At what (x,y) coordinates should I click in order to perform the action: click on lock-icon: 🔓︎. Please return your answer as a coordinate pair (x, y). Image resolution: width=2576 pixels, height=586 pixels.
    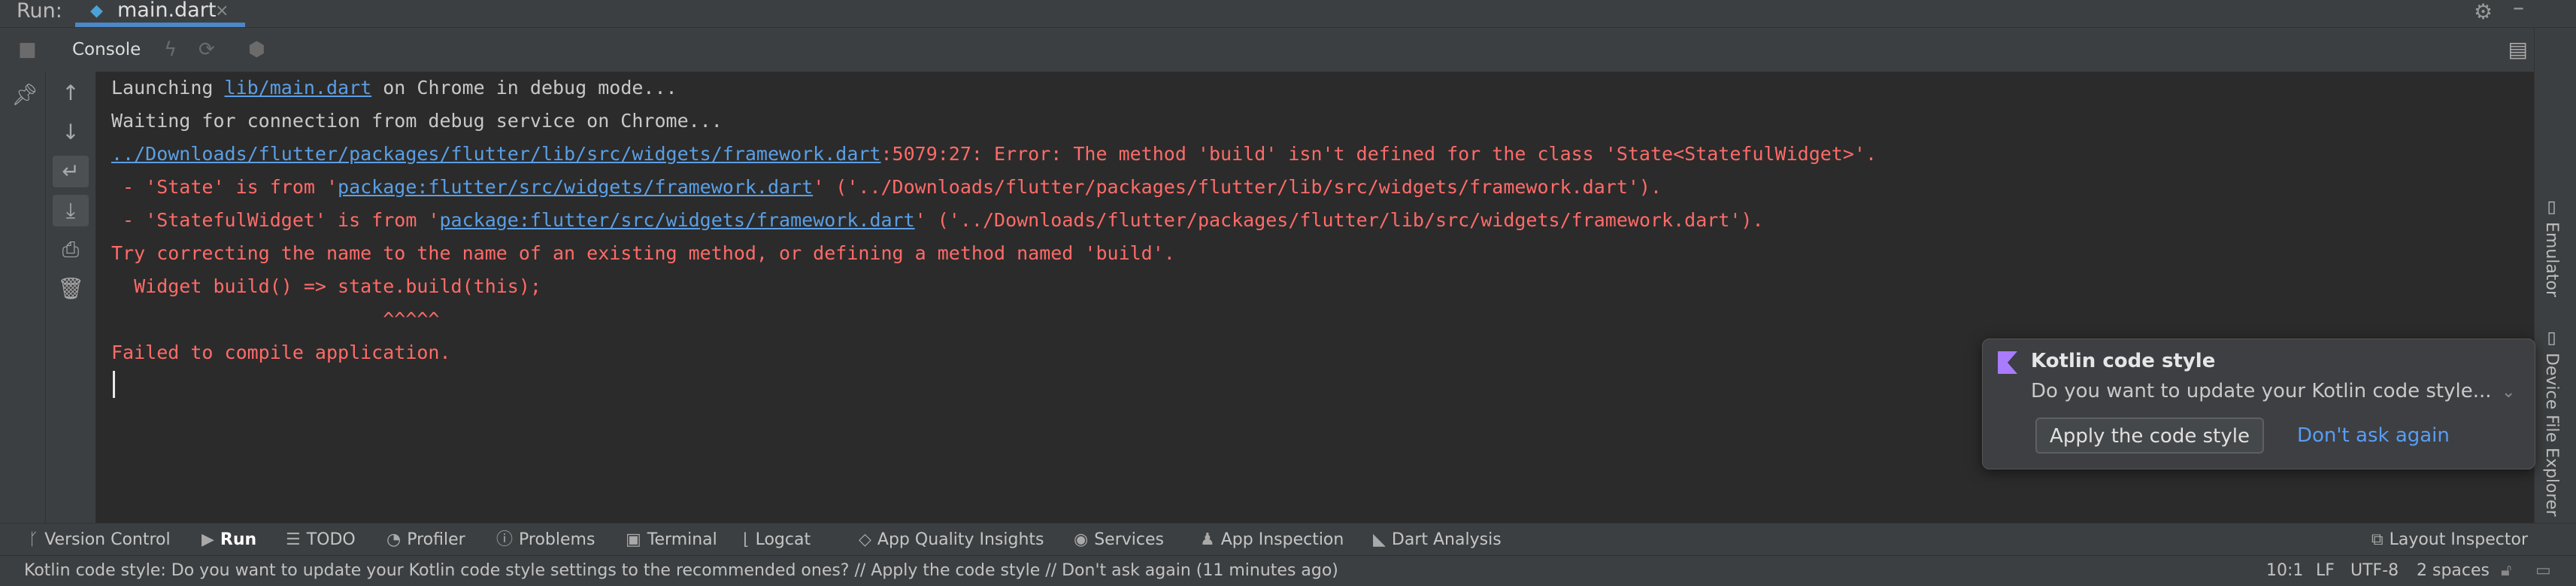
    Looking at the image, I should click on (2506, 571).